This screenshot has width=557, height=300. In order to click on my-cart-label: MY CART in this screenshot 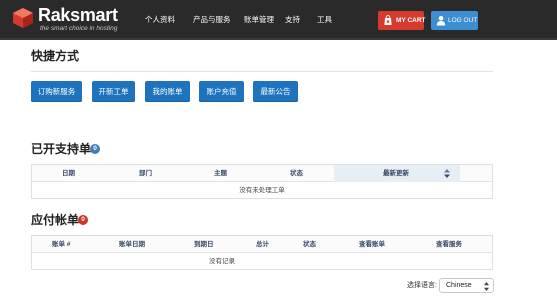, I will do `click(411, 20)`.